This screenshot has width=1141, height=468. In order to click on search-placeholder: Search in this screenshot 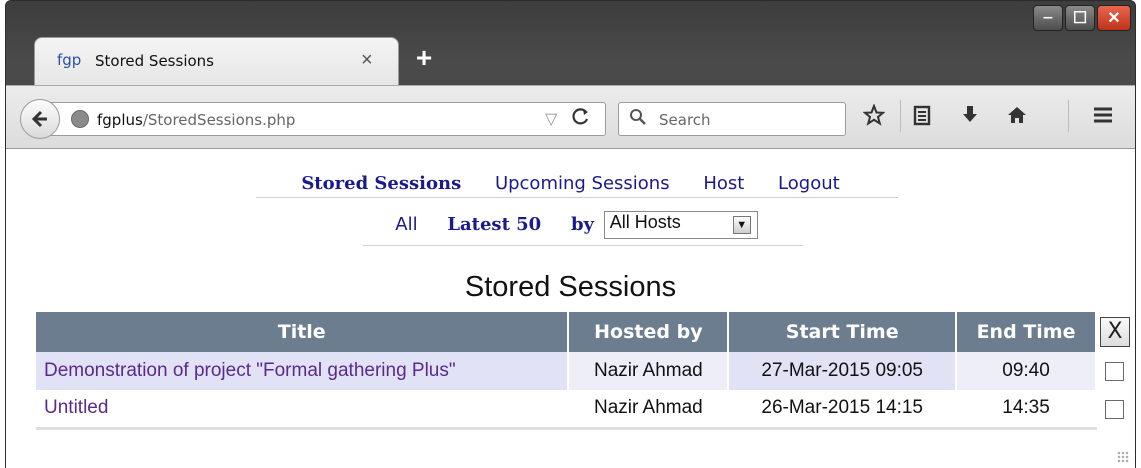, I will do `click(685, 120)`.